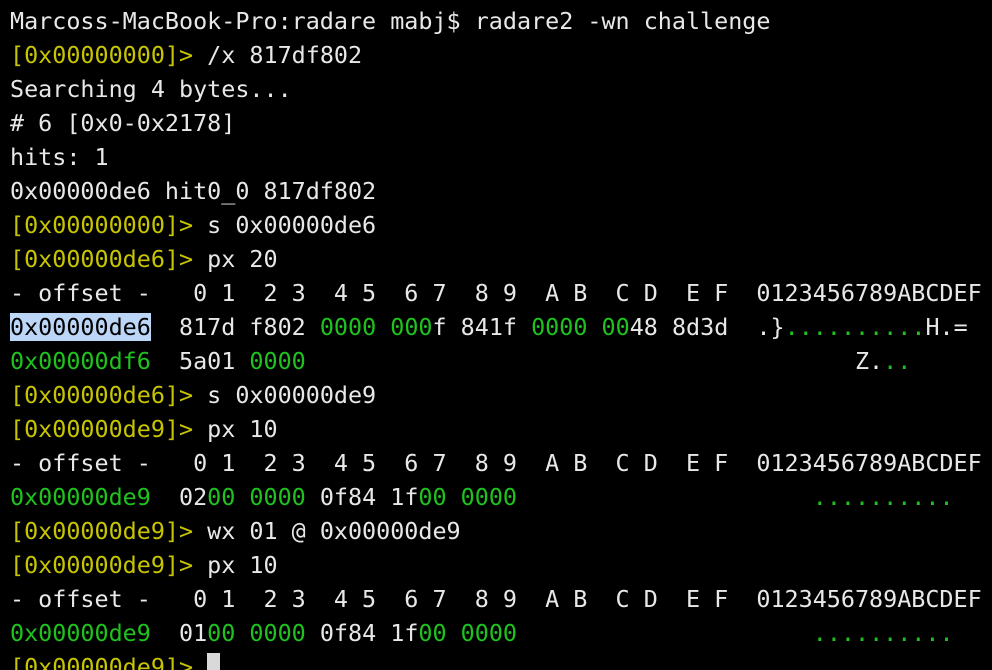  What do you see at coordinates (193, 191) in the screenshot?
I see `terminal-text-segment: 0x00000de6 hit0_0 817df802` at bounding box center [193, 191].